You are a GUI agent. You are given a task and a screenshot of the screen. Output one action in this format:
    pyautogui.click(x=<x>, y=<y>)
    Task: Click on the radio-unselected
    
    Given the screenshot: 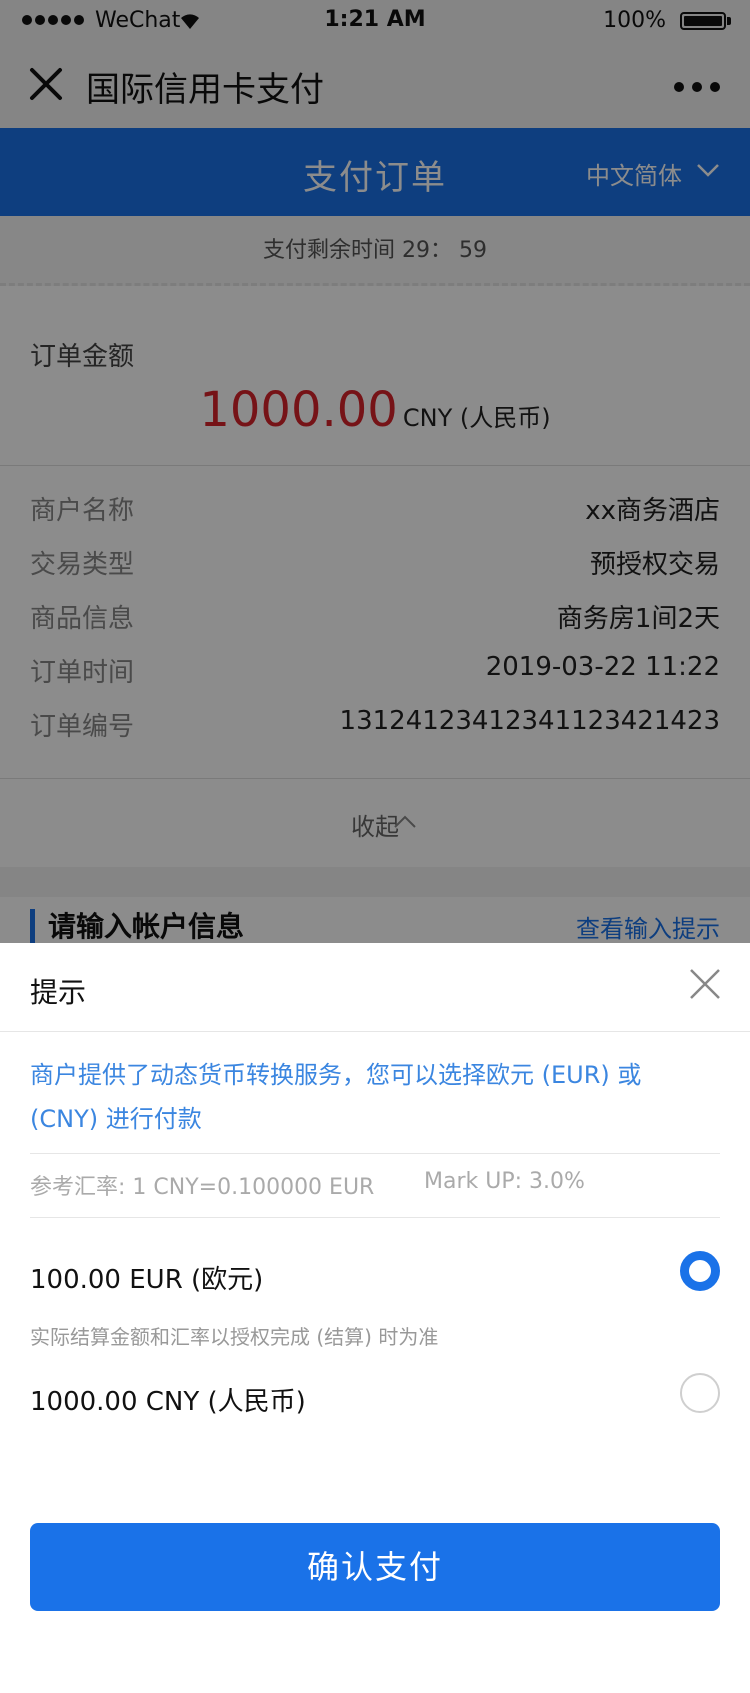 What is the action you would take?
    pyautogui.click(x=700, y=1393)
    